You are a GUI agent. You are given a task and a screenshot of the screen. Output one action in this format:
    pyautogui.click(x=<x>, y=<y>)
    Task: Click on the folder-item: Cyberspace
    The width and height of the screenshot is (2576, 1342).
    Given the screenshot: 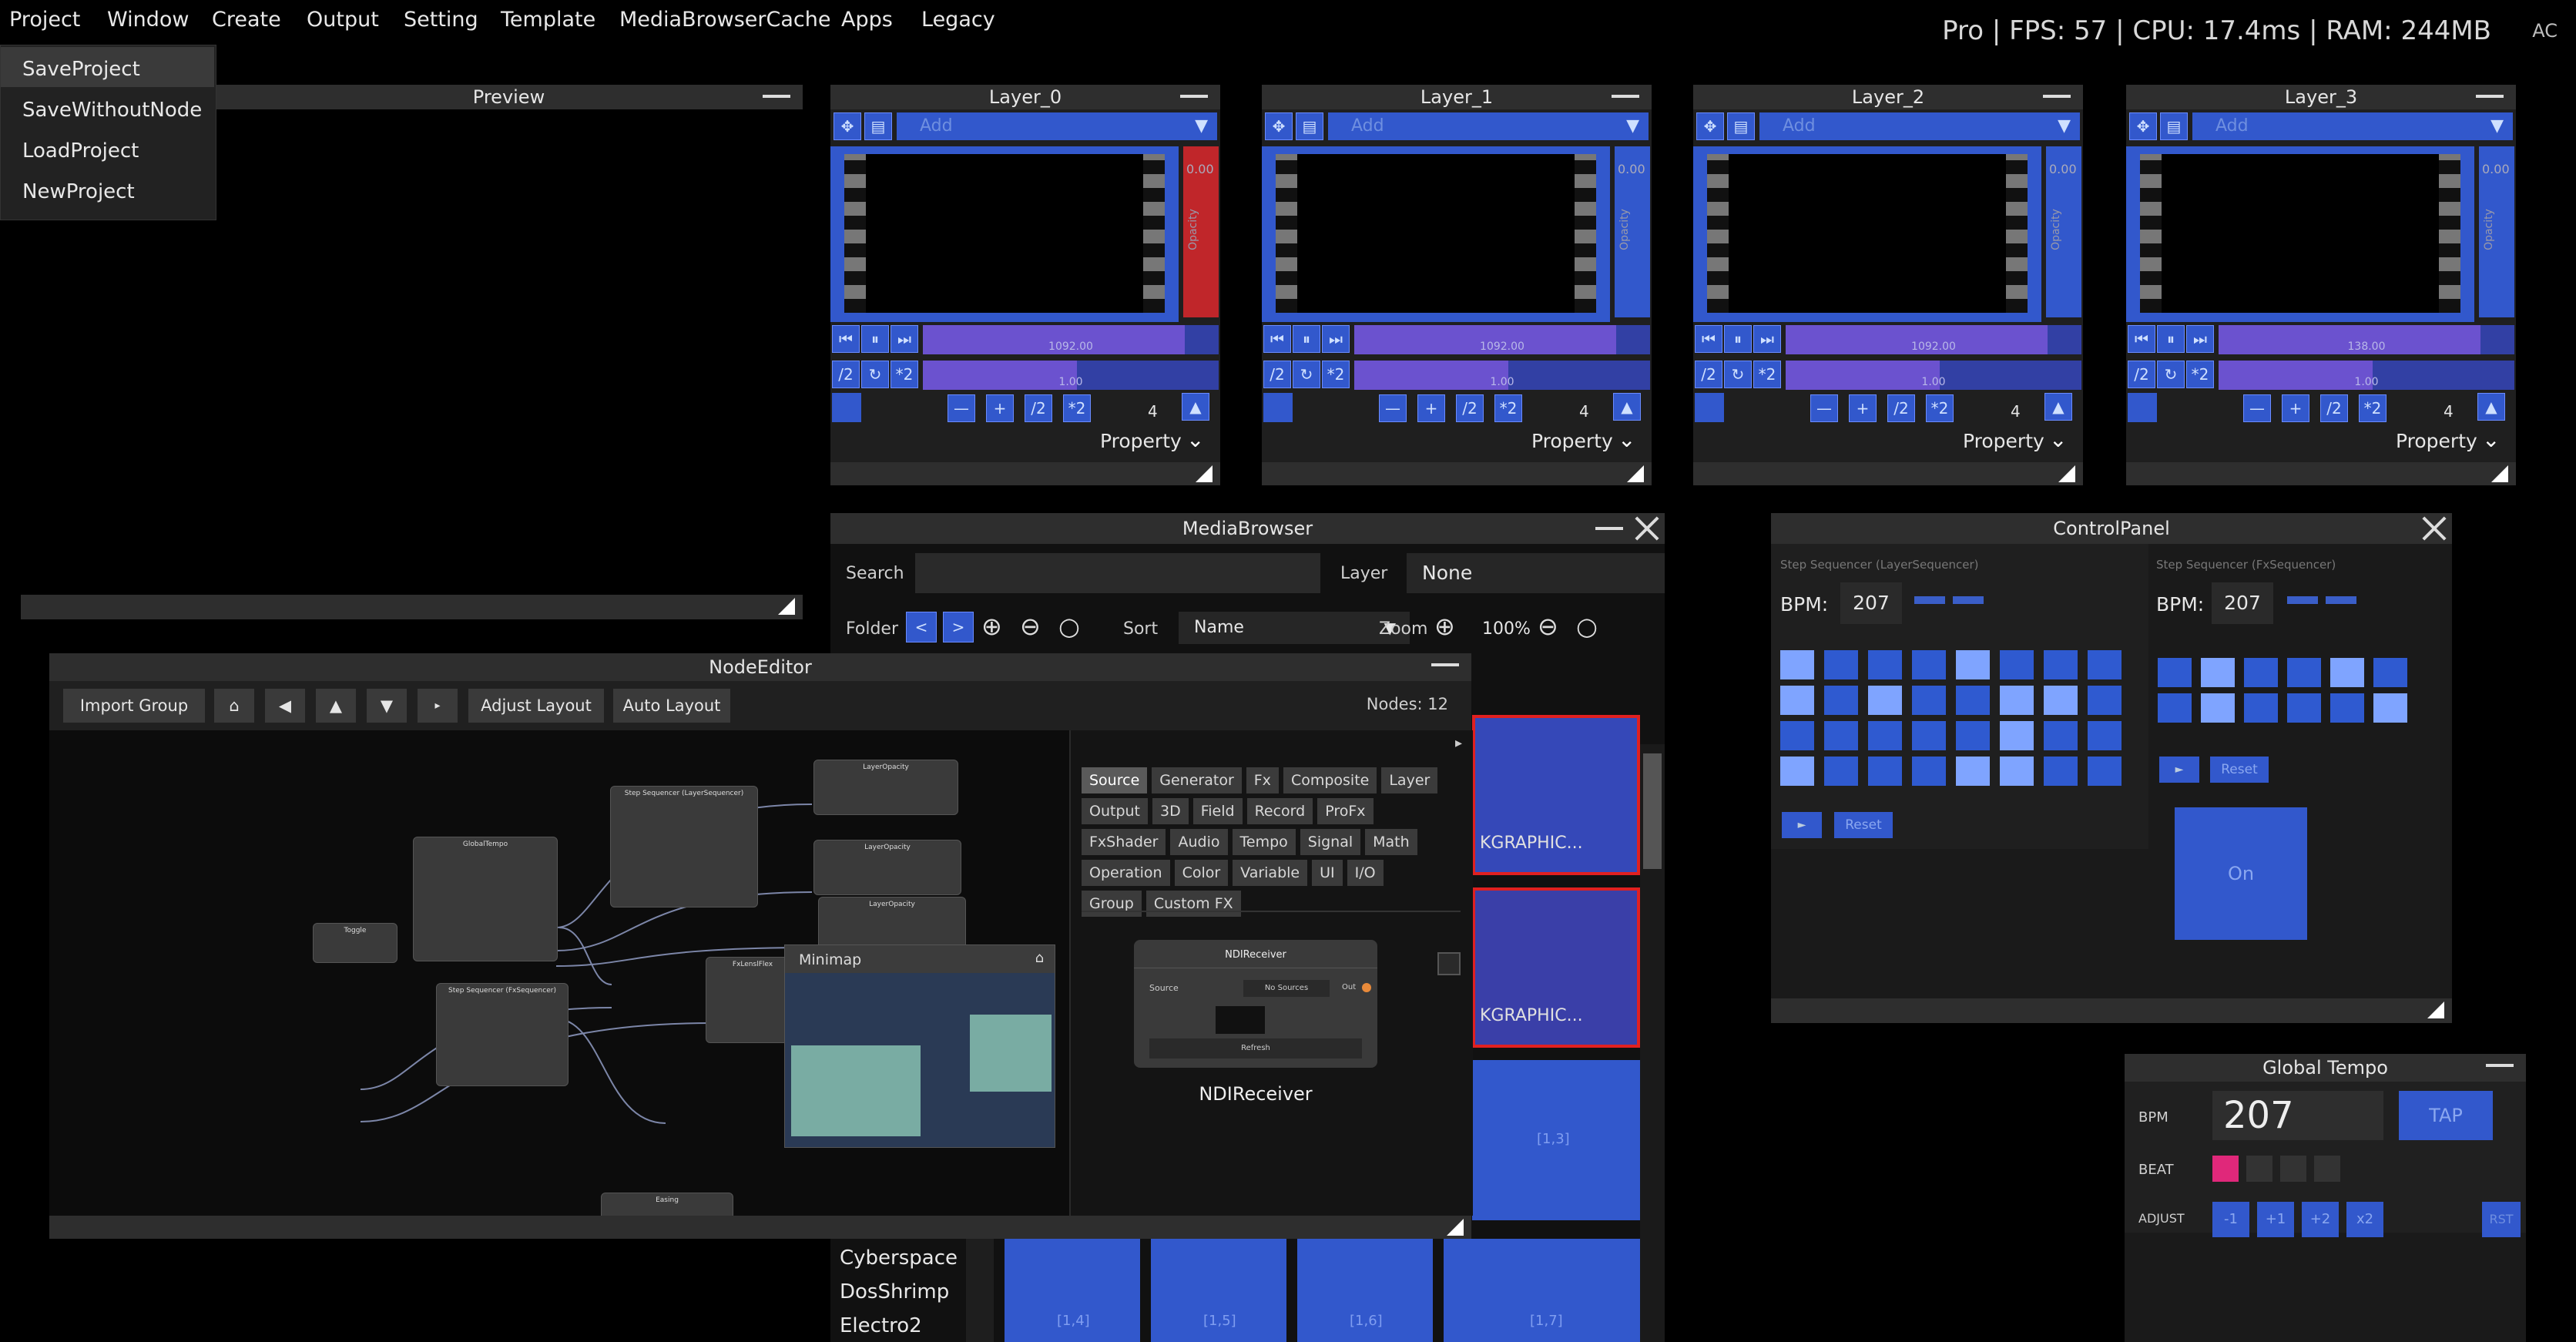 What is the action you would take?
    pyautogui.click(x=899, y=1258)
    